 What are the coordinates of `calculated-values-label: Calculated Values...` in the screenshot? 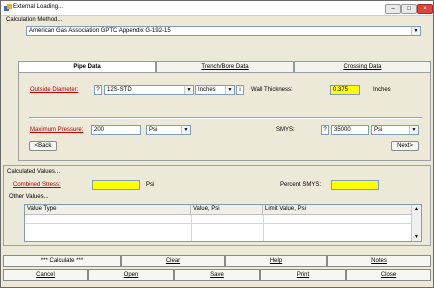 It's located at (33, 172).